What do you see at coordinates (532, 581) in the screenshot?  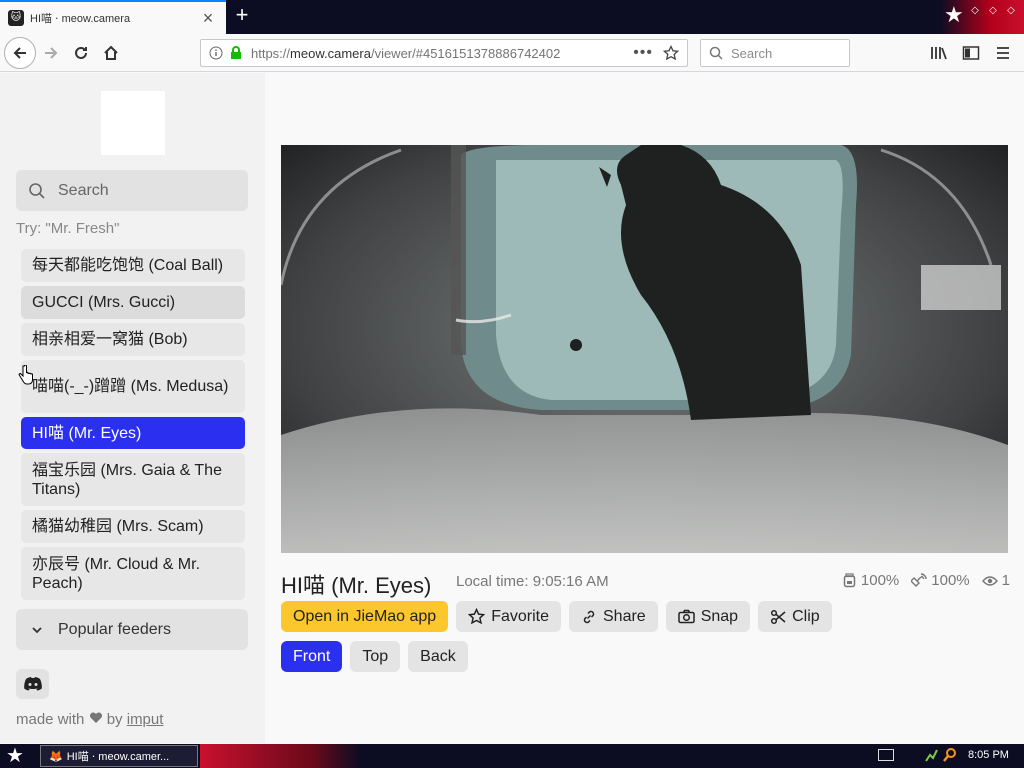 I see `camera-local-time: Local time: 9:05:16 AM` at bounding box center [532, 581].